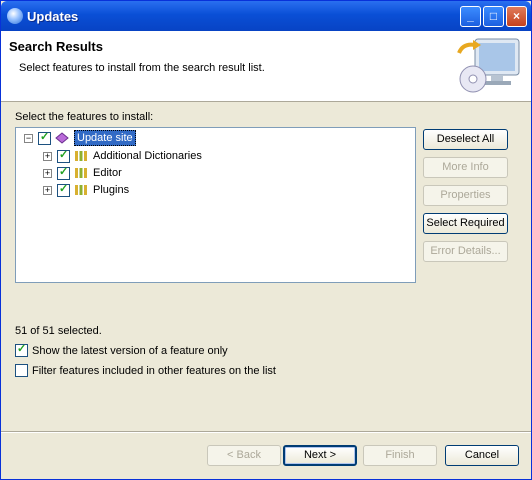  I want to click on tree-item-label: Update site, so click(105, 138).